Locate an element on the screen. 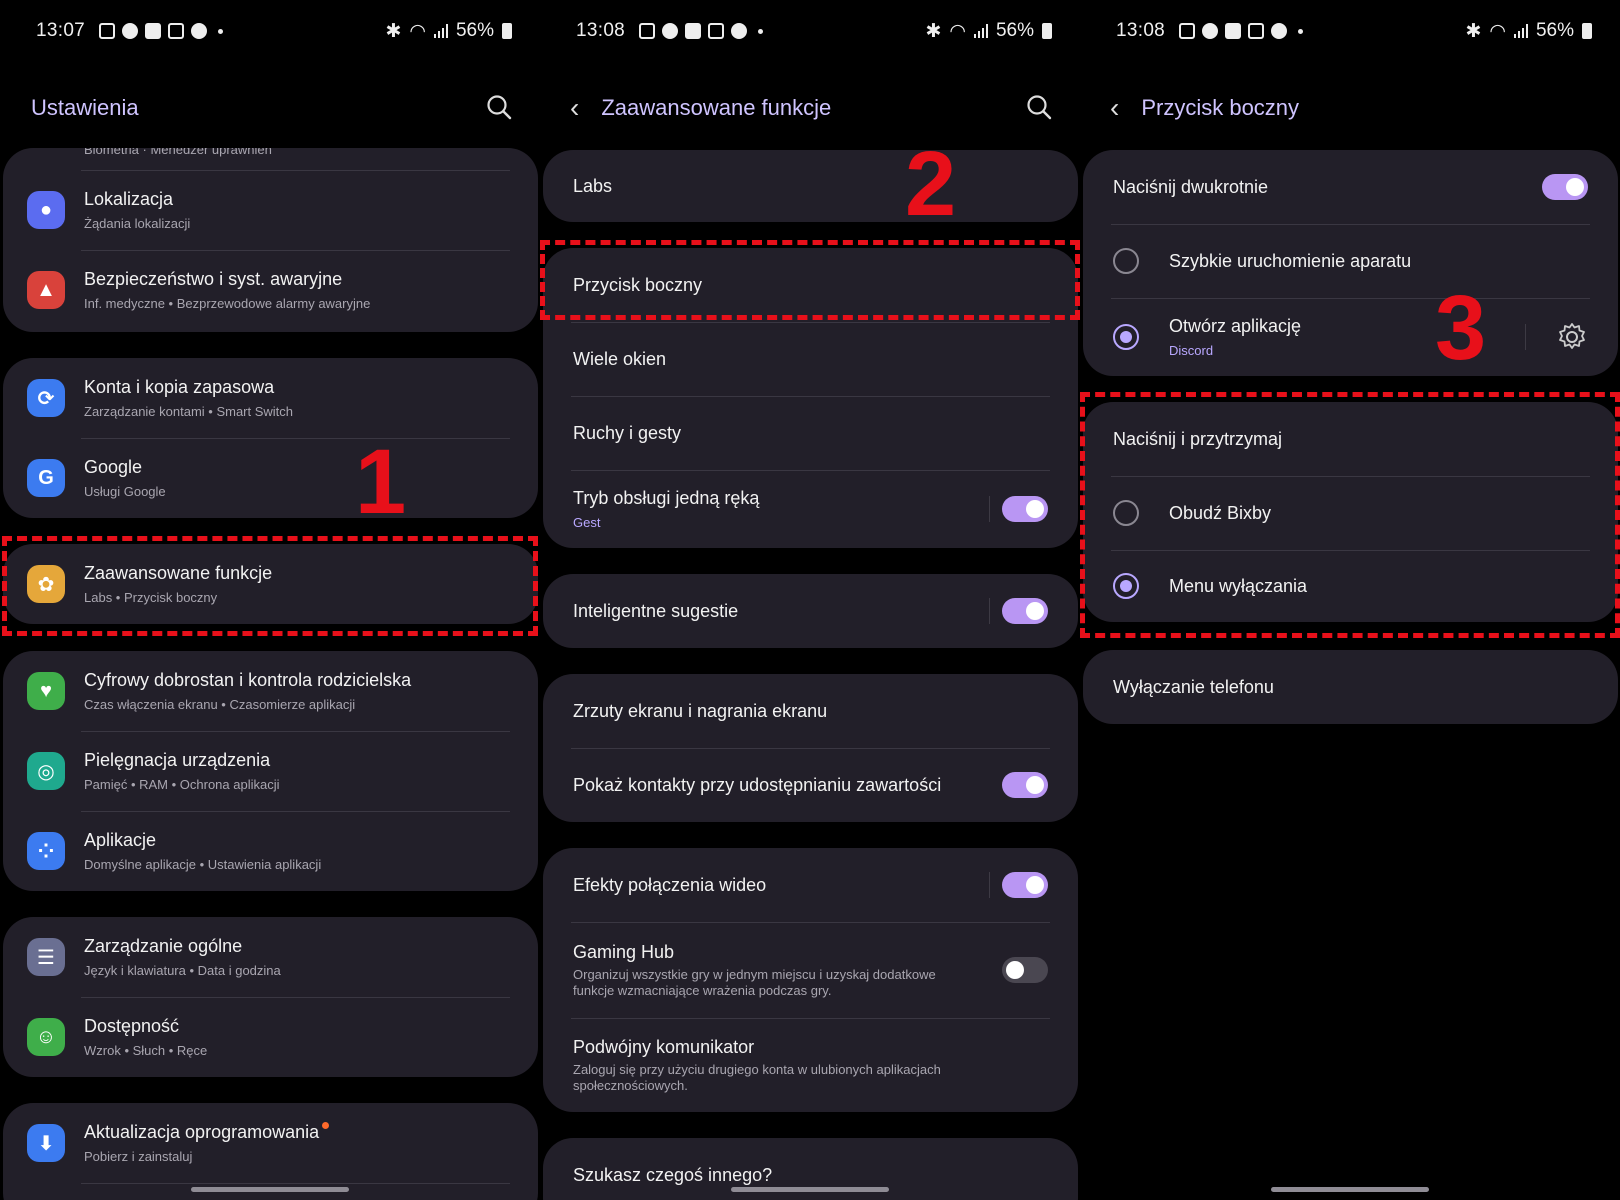 This screenshot has width=1620, height=1200. item-label: Pielęgnacja urządzenia is located at coordinates (177, 760).